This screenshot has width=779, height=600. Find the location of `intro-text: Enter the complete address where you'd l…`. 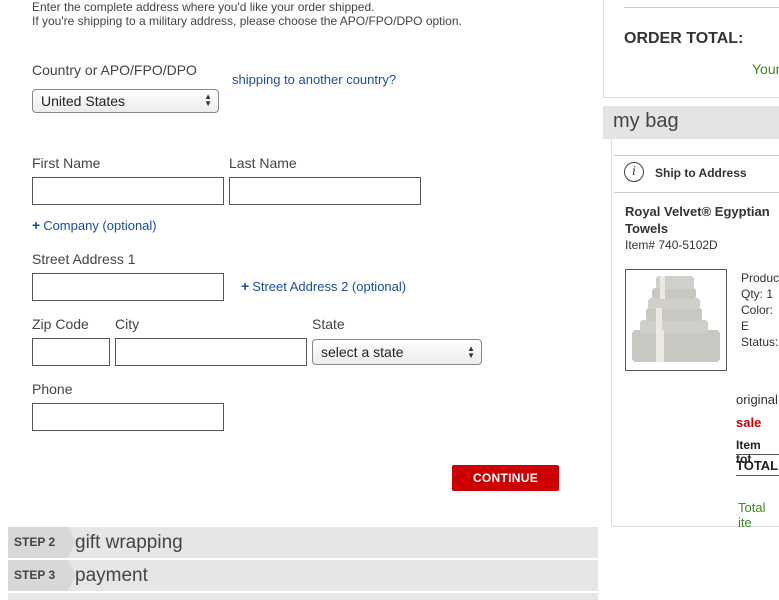

intro-text: Enter the complete address where you'd l… is located at coordinates (312, 14).